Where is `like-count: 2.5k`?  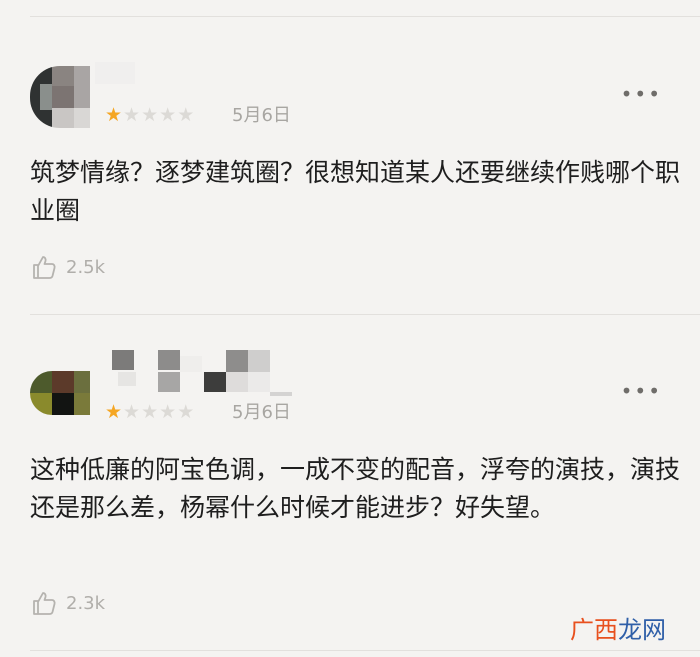 like-count: 2.5k is located at coordinates (86, 267).